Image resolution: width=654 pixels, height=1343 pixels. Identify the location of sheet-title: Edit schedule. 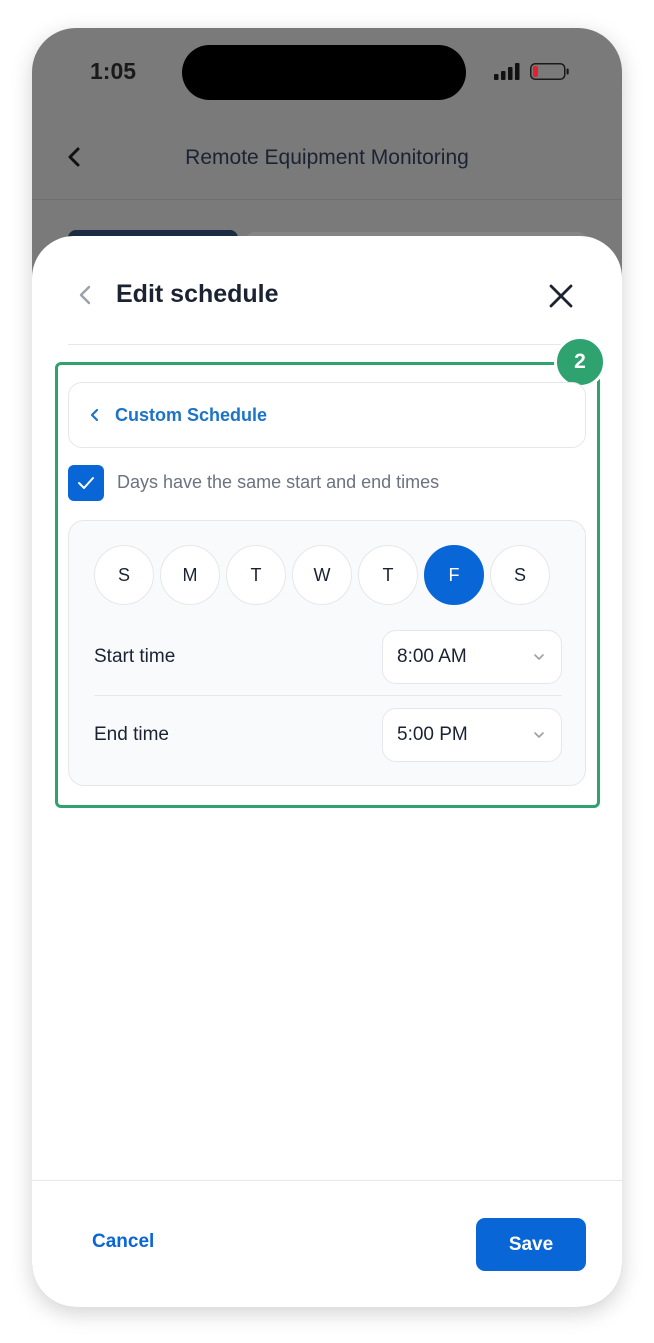
(197, 294).